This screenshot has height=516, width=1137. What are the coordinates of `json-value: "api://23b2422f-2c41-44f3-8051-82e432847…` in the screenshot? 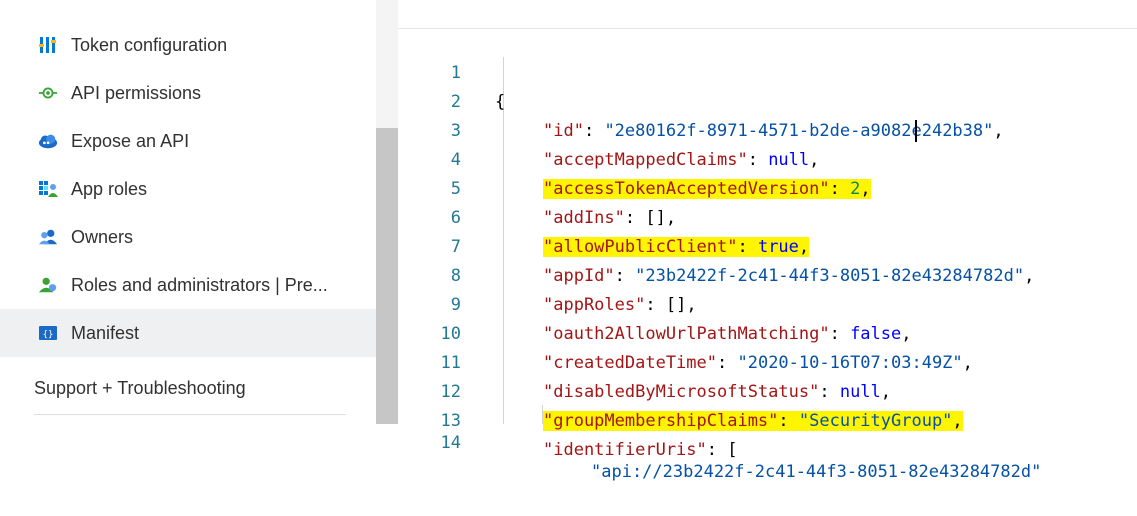 It's located at (816, 472).